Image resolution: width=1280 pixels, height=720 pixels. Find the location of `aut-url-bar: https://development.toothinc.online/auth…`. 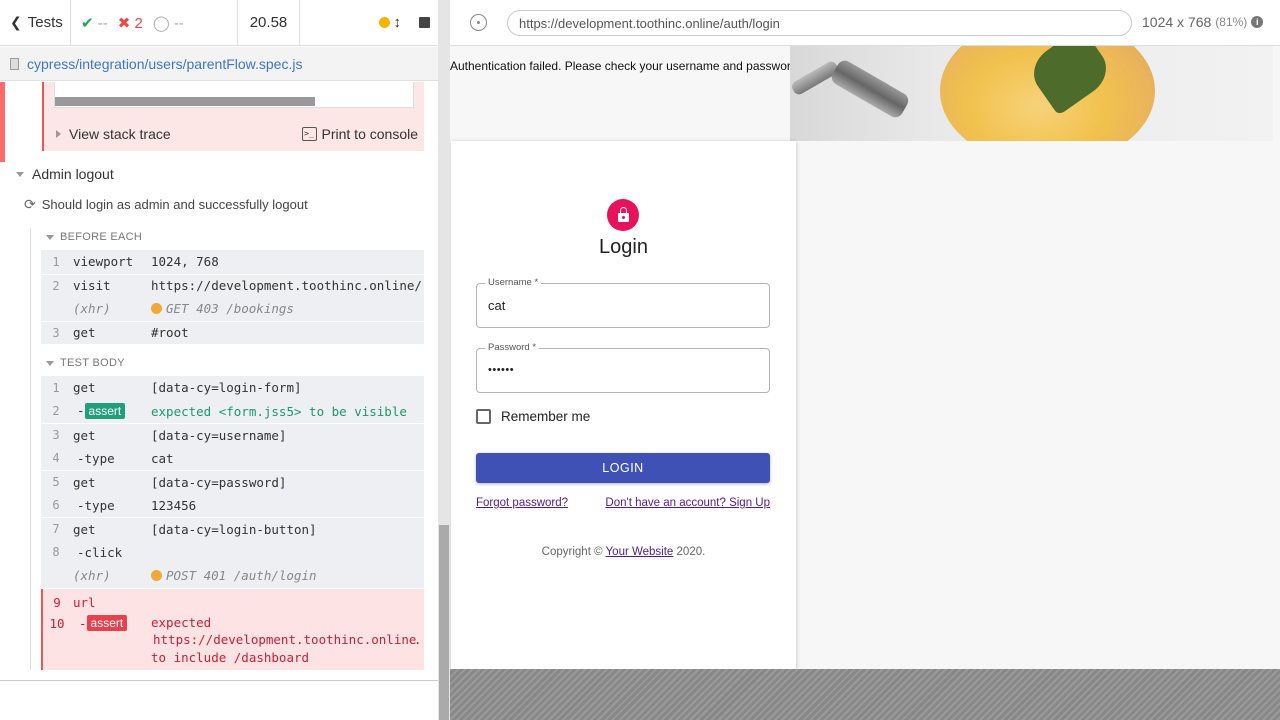

aut-url-bar: https://development.toothinc.online/auth… is located at coordinates (819, 23).